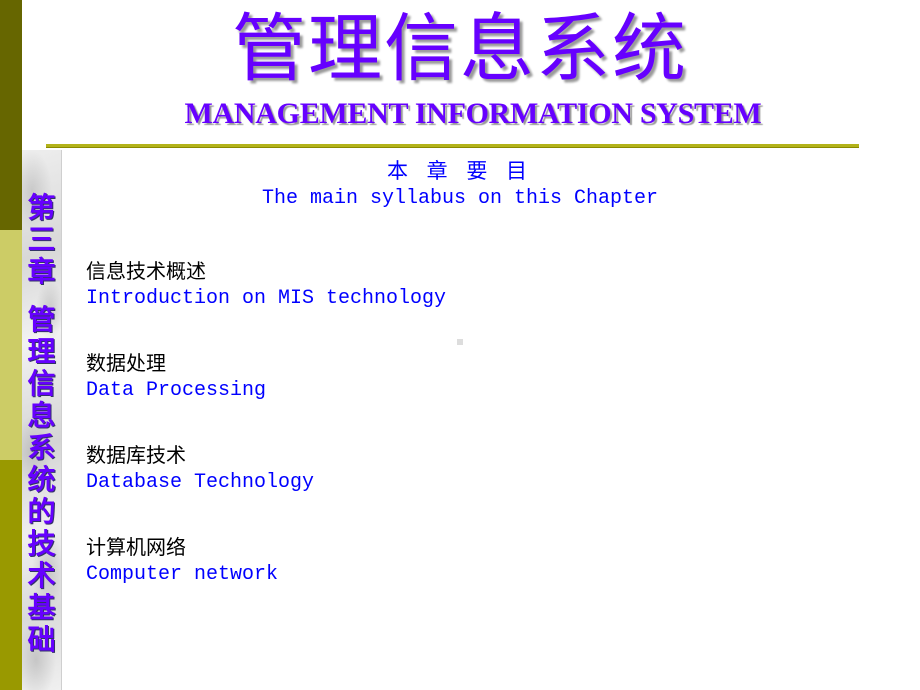 The height and width of the screenshot is (690, 920). Describe the element at coordinates (41, 319) in the screenshot. I see `side-title-char: 管` at that location.